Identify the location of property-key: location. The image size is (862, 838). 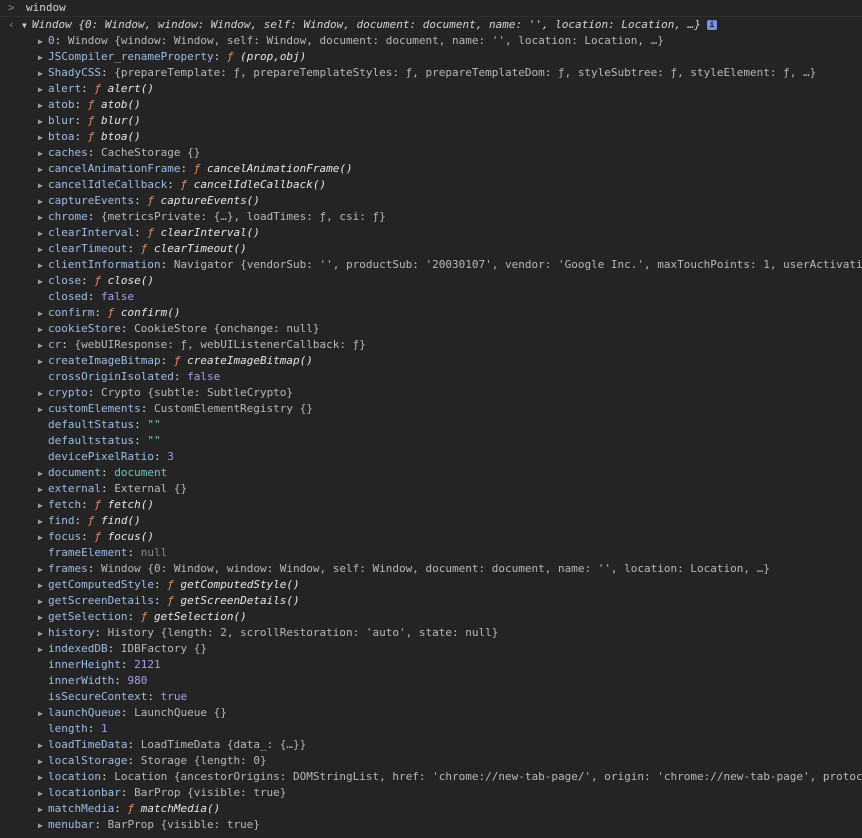
(74, 776).